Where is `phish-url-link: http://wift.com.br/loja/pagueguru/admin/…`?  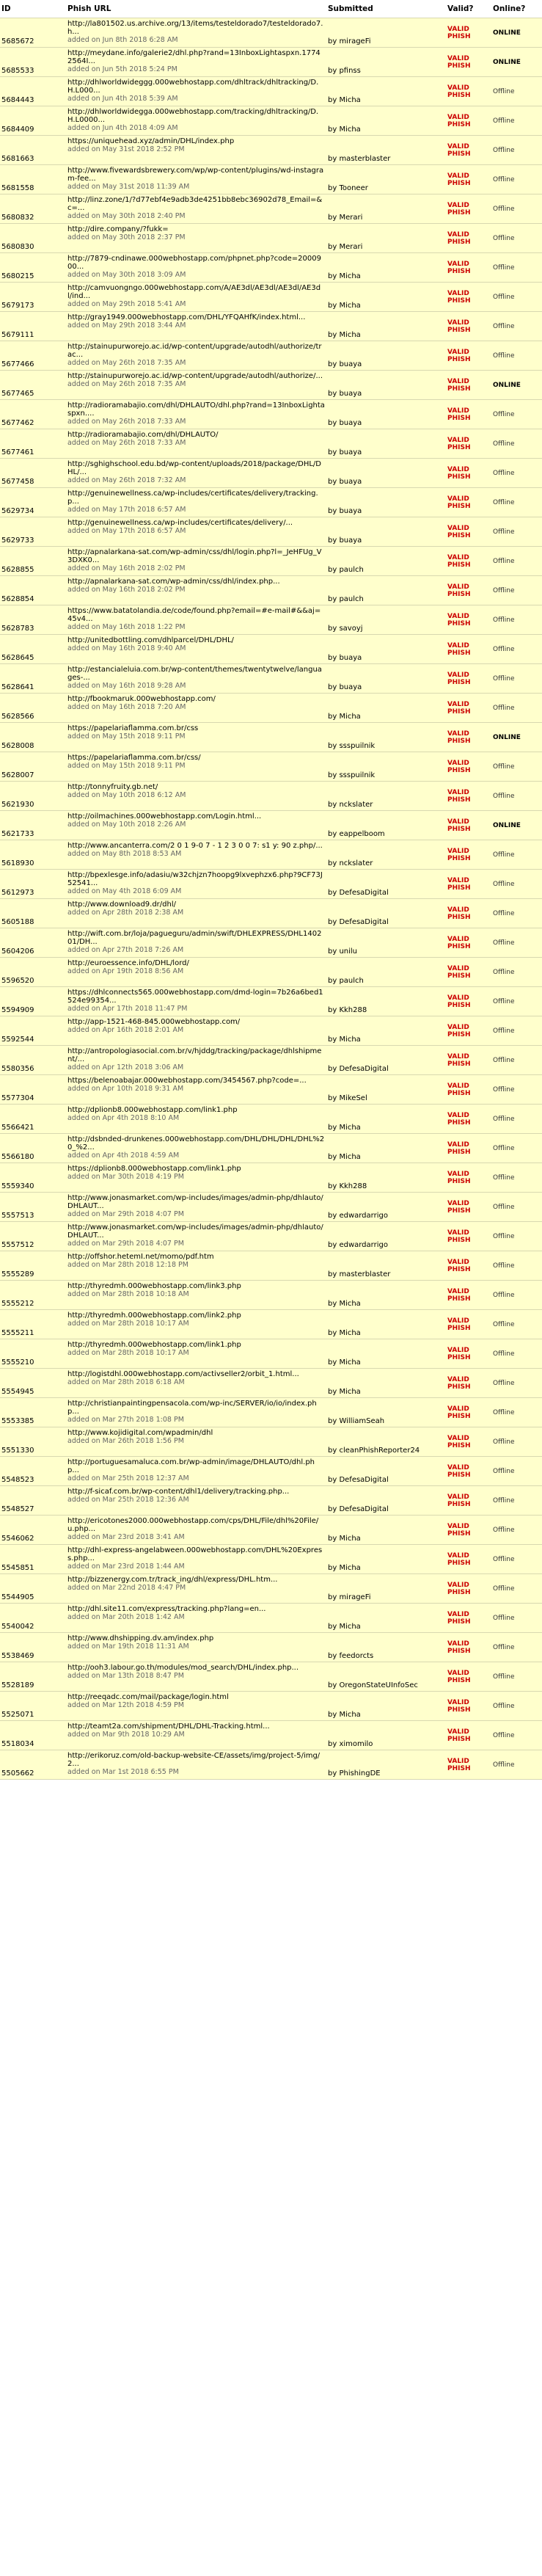
phish-url-link: http://wift.com.br/loja/pagueguru/admin/… is located at coordinates (196, 938).